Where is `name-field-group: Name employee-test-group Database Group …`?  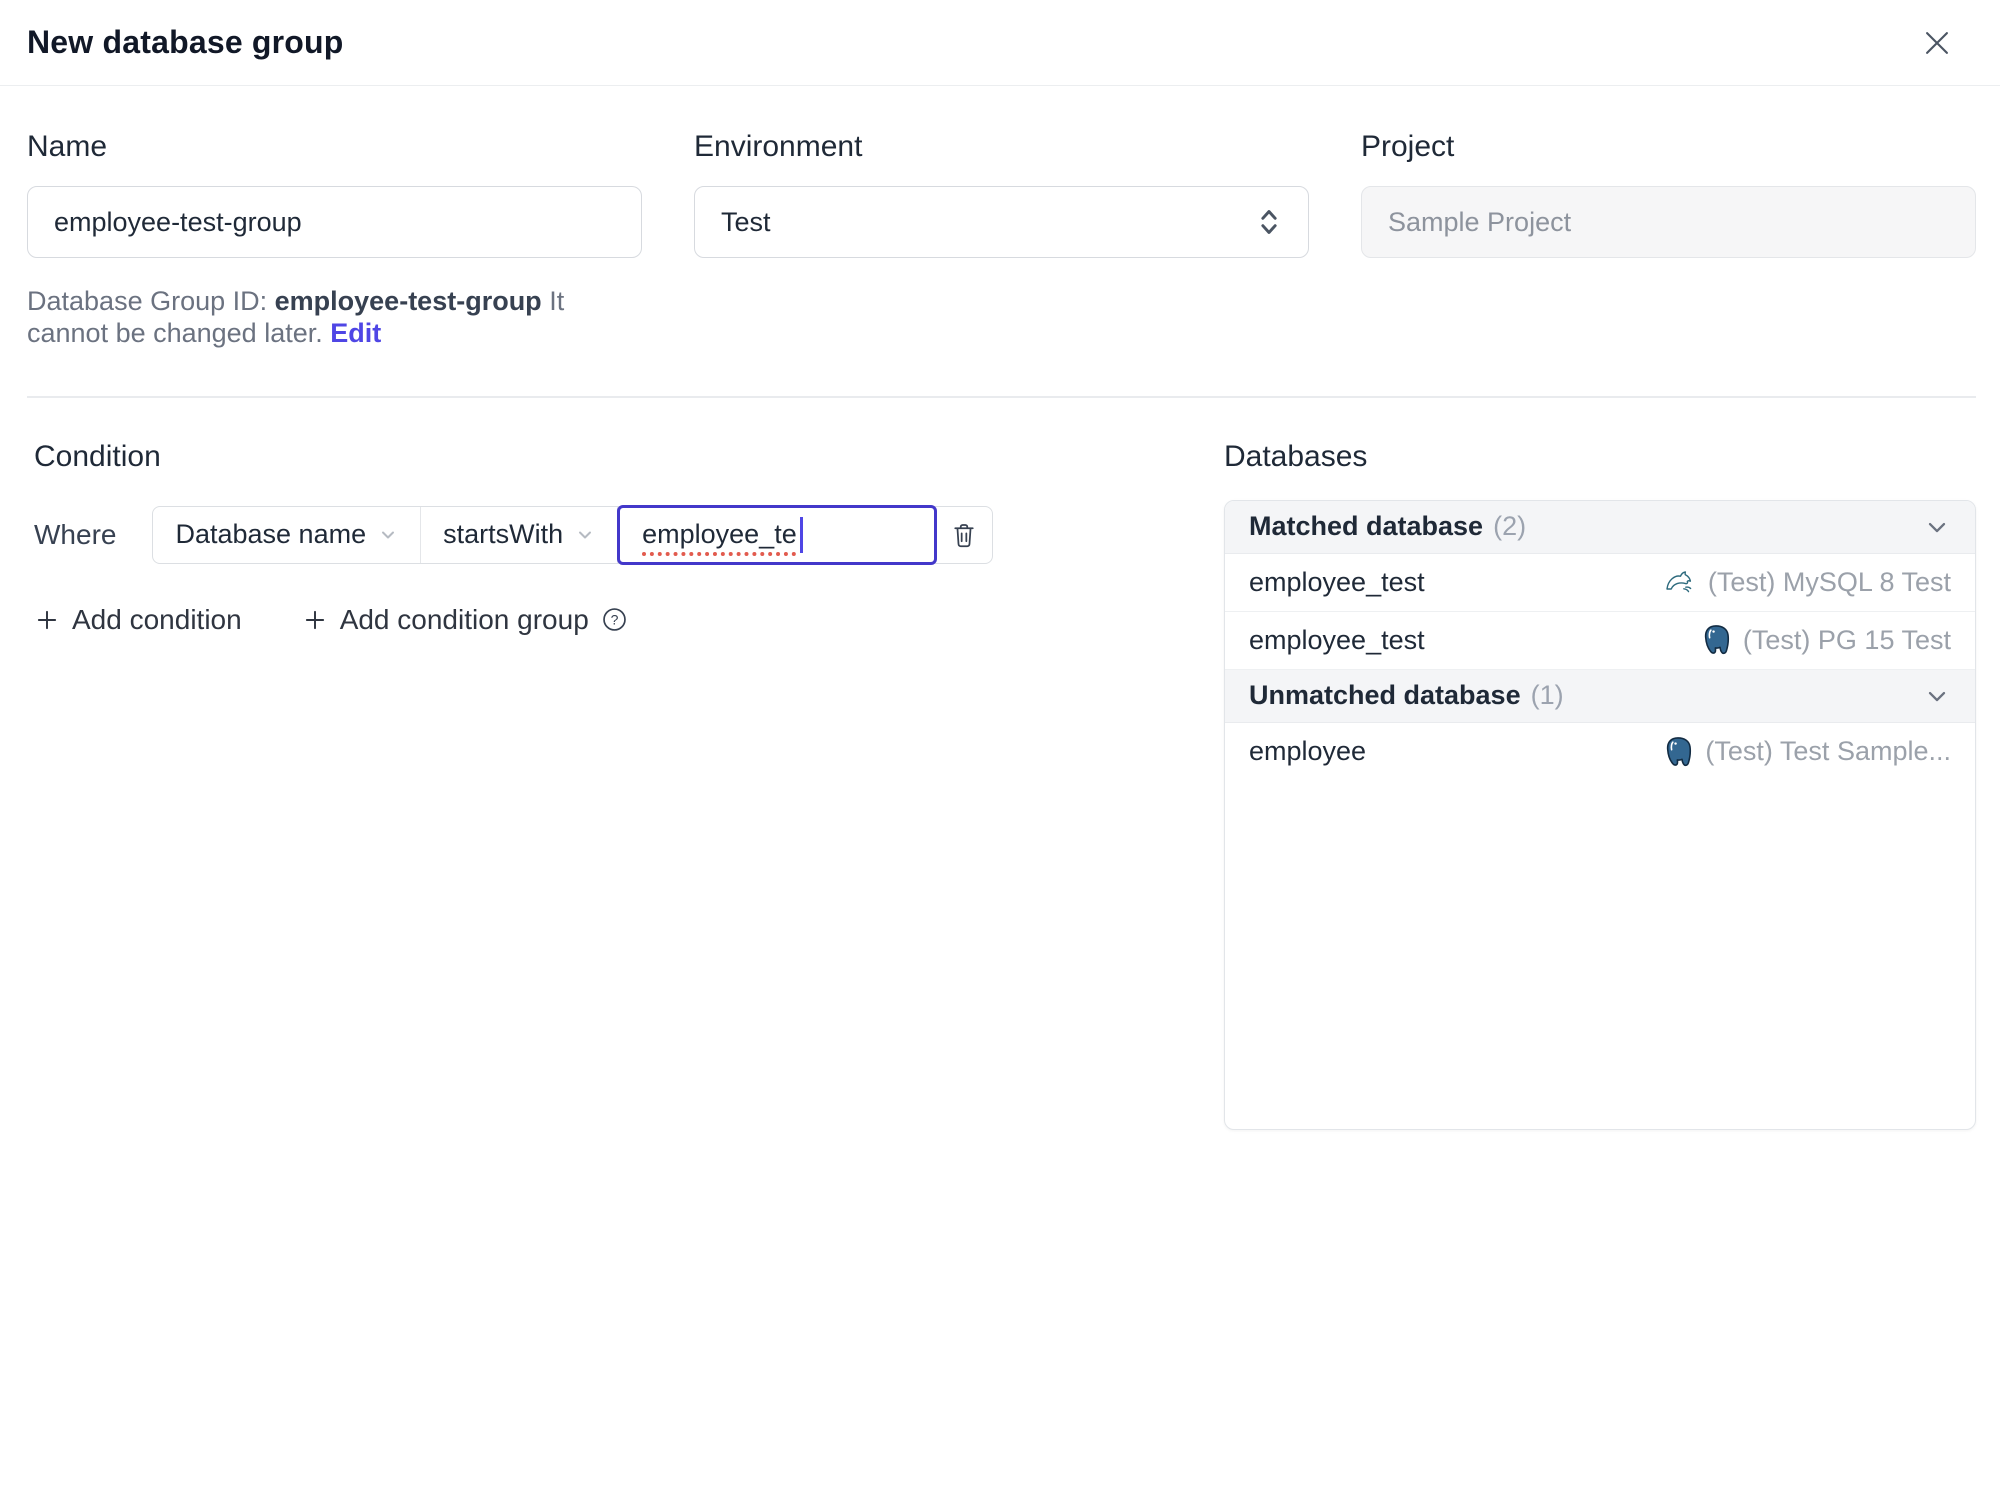
name-field-group: Name employee-test-group Database Group … is located at coordinates (334, 240).